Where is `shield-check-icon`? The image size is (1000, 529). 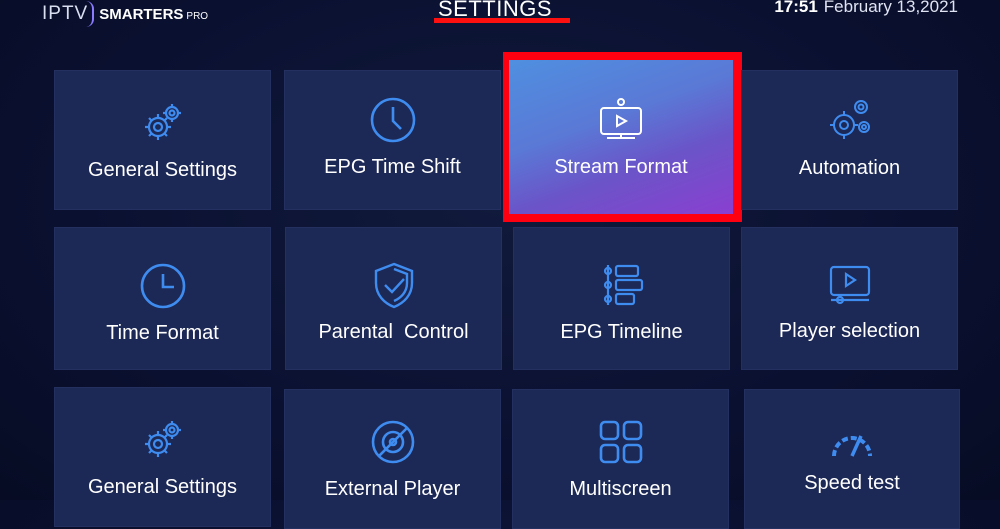 shield-check-icon is located at coordinates (394, 285).